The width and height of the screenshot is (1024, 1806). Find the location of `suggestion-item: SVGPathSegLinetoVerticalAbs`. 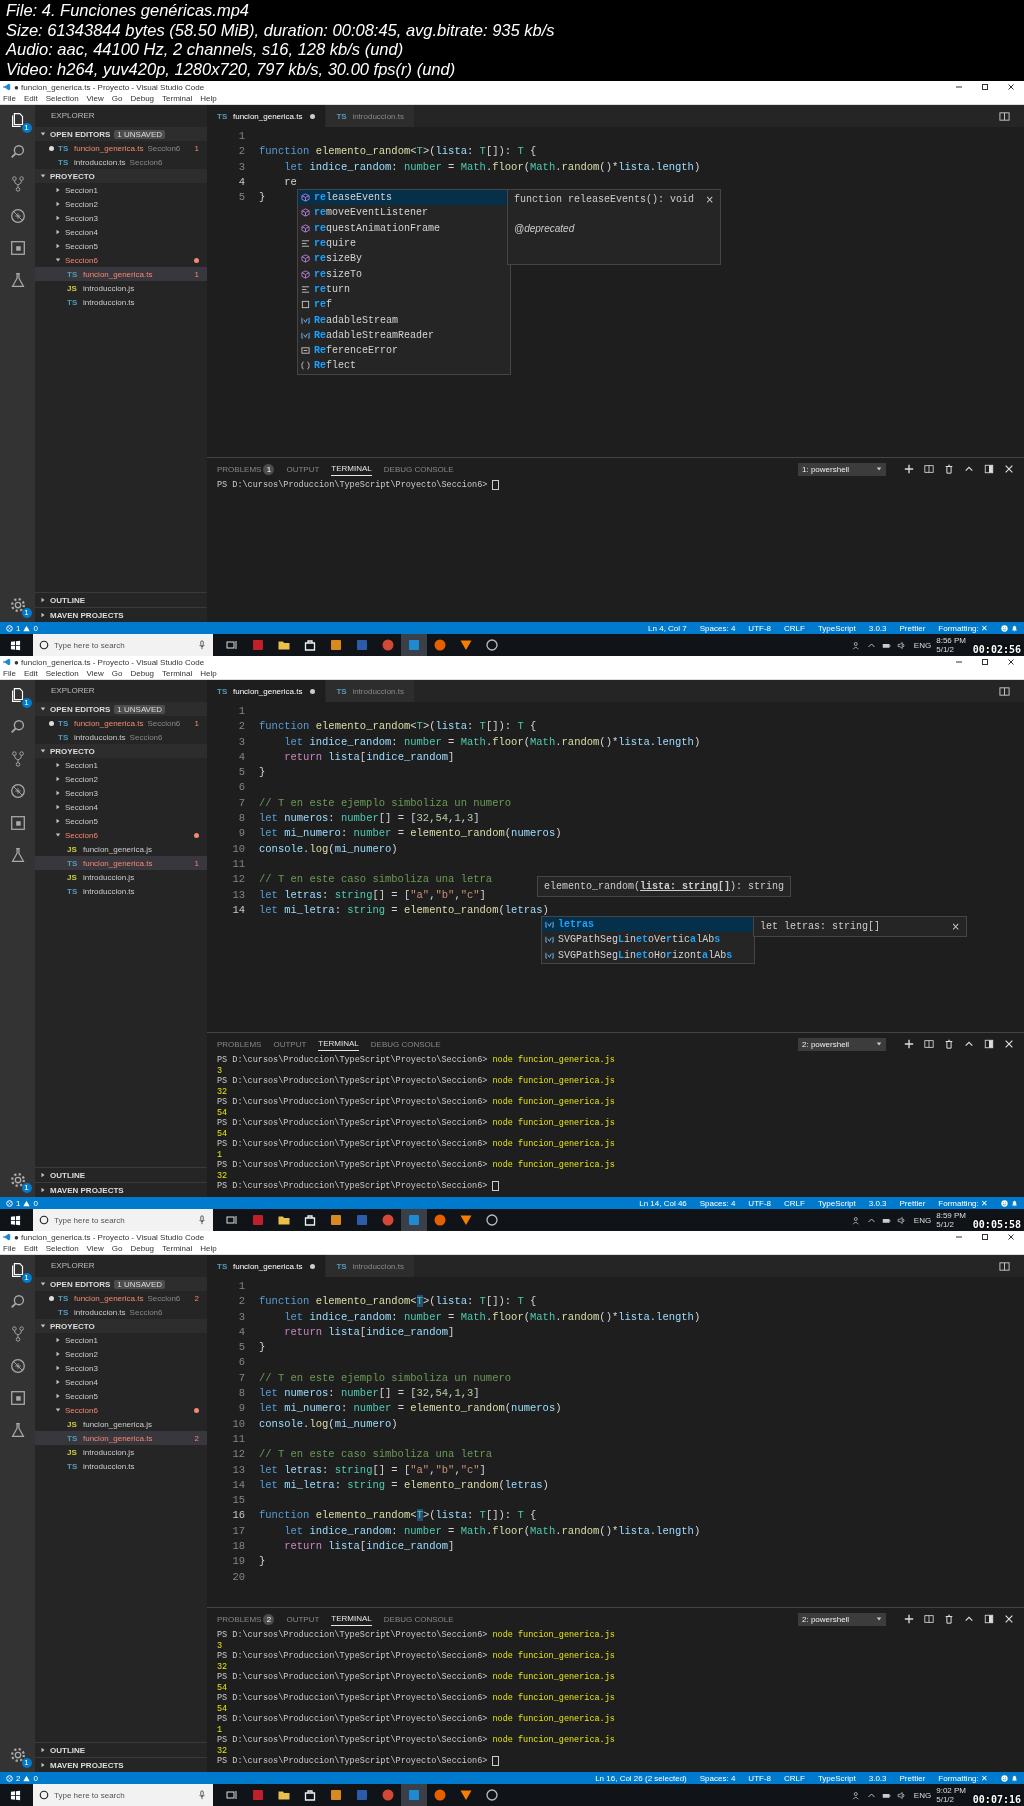

suggestion-item: SVGPathSegLinetoVerticalAbs is located at coordinates (648, 940).